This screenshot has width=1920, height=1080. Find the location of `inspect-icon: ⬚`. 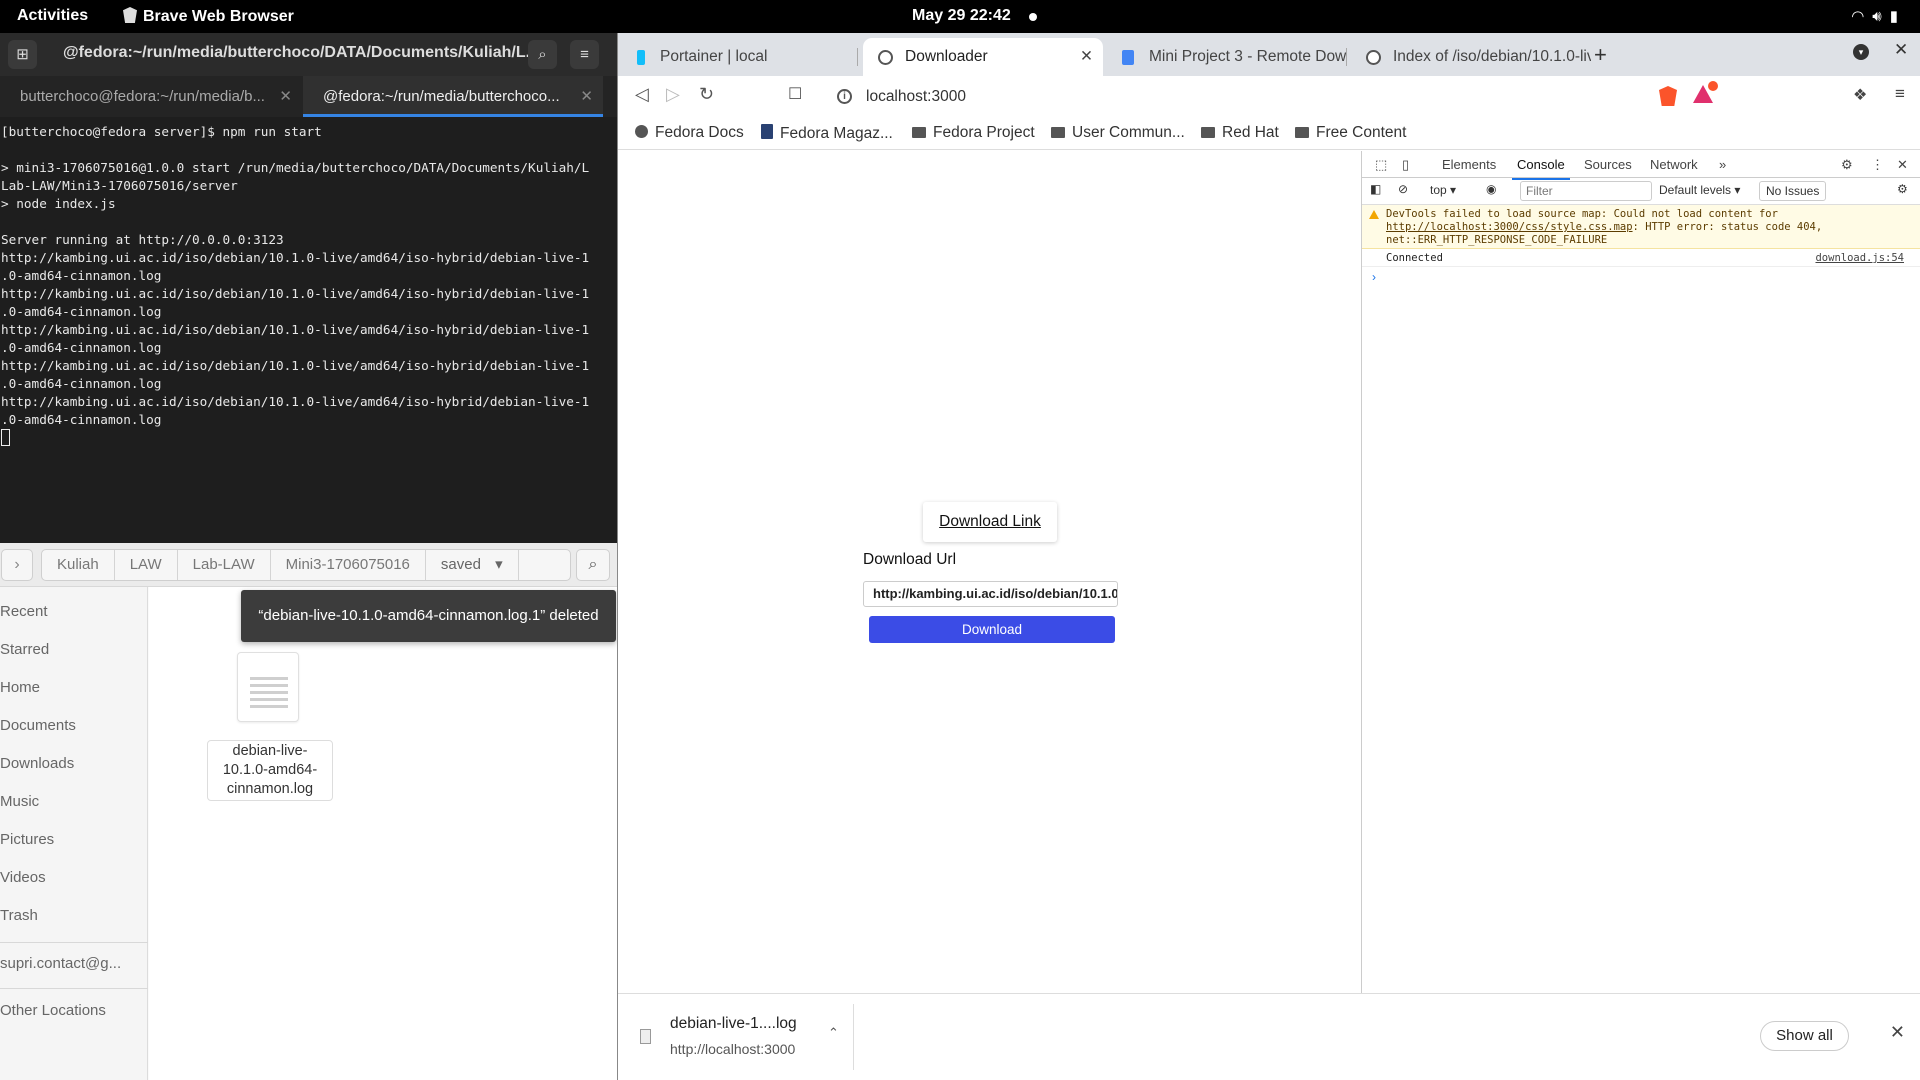

inspect-icon: ⬚ is located at coordinates (1381, 165).